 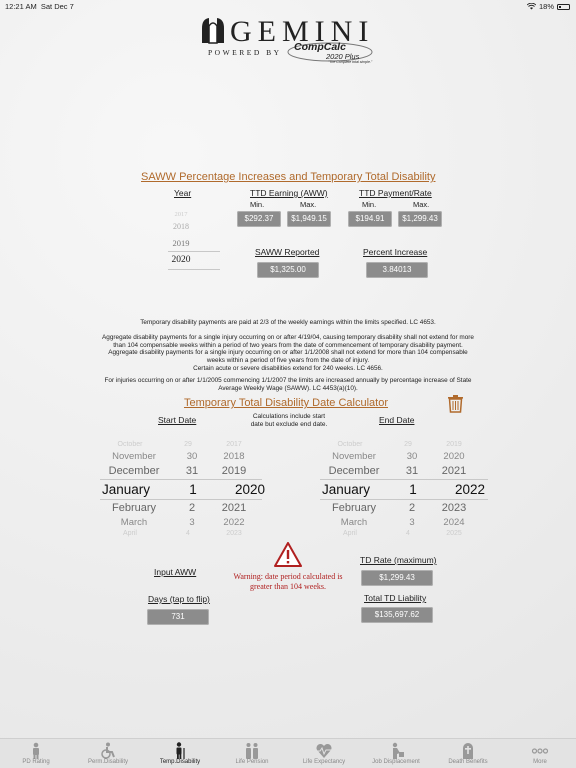 I want to click on year-option: 2019, so click(x=181, y=243).